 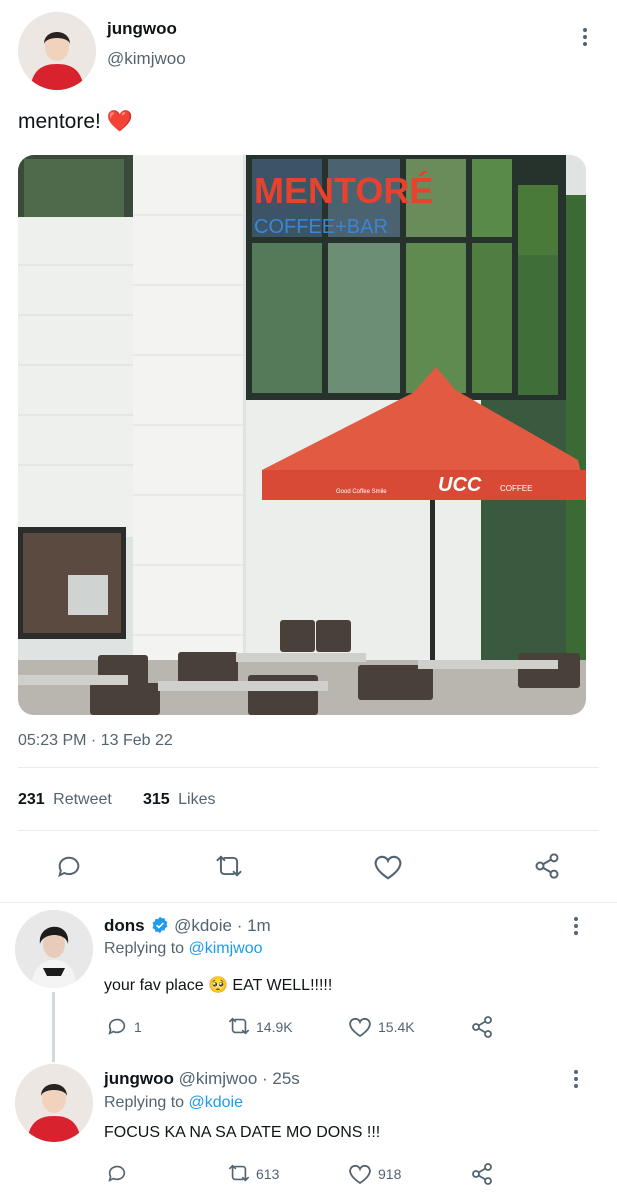 What do you see at coordinates (396, 1027) in the screenshot?
I see `reply-1-like-count: 15.4K` at bounding box center [396, 1027].